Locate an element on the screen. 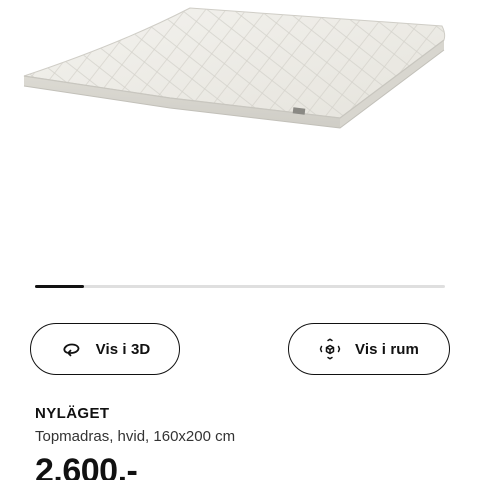  product-price: 2.600,- is located at coordinates (86, 466).